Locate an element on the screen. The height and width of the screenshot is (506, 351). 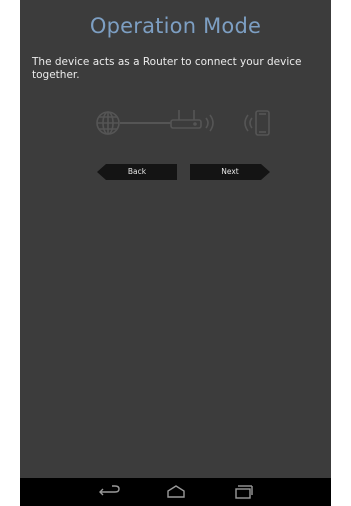
back-nav-icon is located at coordinates (110, 492).